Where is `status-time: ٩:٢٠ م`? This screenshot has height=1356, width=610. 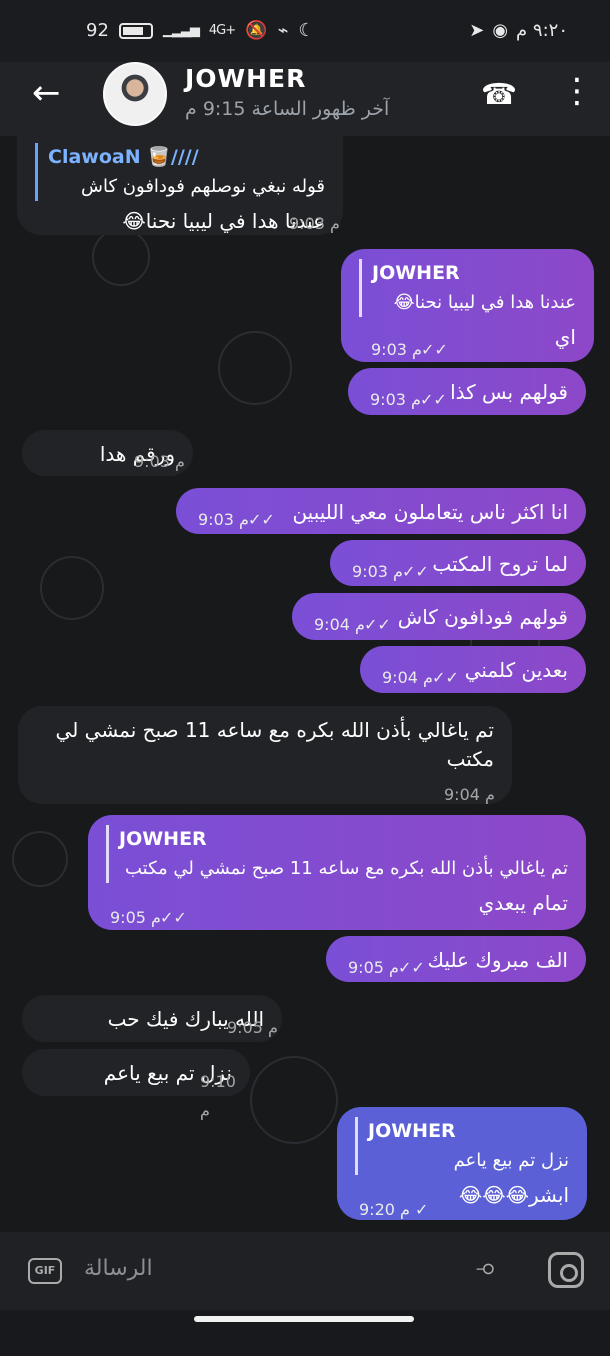
status-time: ٩:٢٠ م is located at coordinates (542, 30).